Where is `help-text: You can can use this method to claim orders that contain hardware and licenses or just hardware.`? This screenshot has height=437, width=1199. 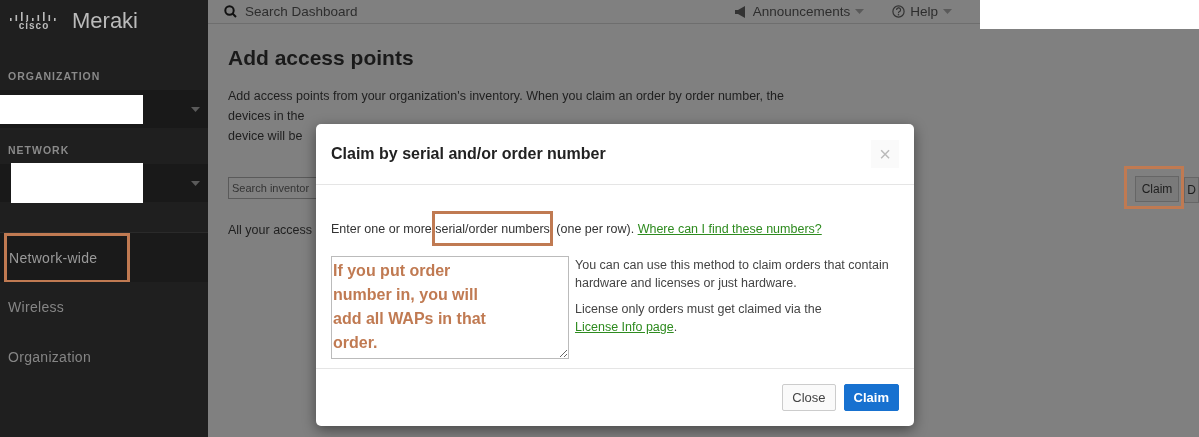
help-text: You can can use this method to claim orders that contain hardware and licenses or just hardware. is located at coordinates (732, 274).